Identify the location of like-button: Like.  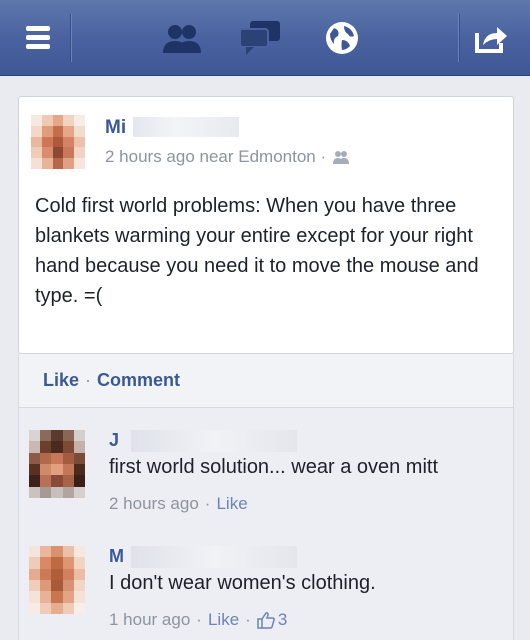
(61, 380).